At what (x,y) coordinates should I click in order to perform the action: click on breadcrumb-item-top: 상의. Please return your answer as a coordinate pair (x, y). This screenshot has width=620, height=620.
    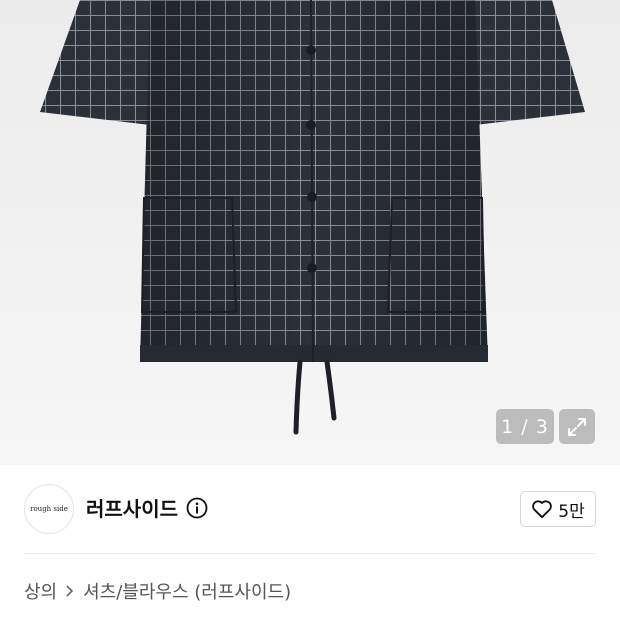
    Looking at the image, I should click on (40, 591).